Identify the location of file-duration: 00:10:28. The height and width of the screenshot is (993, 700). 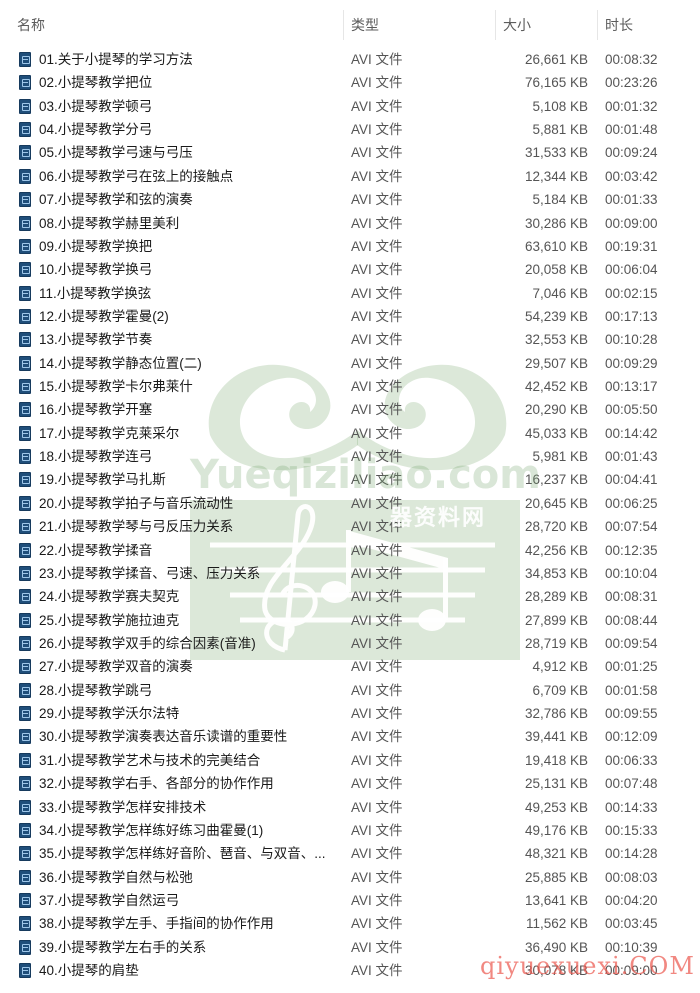
(631, 340).